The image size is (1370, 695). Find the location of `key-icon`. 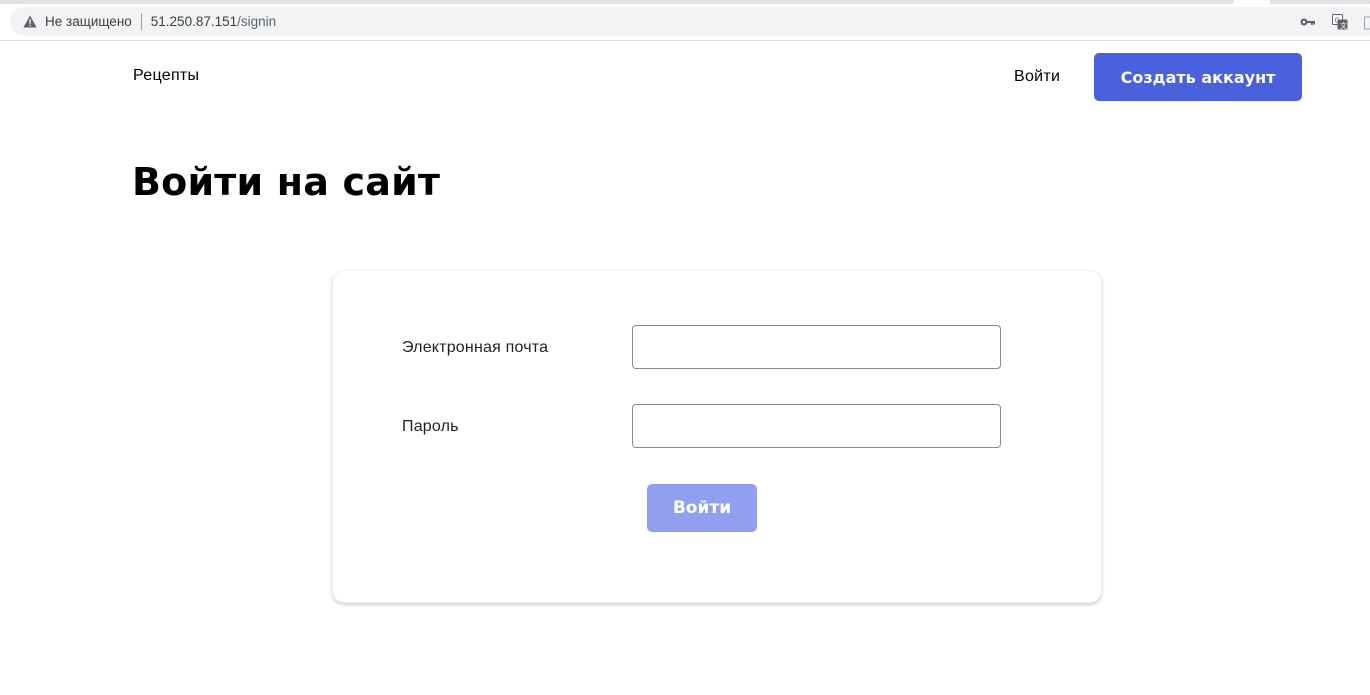

key-icon is located at coordinates (1308, 22).